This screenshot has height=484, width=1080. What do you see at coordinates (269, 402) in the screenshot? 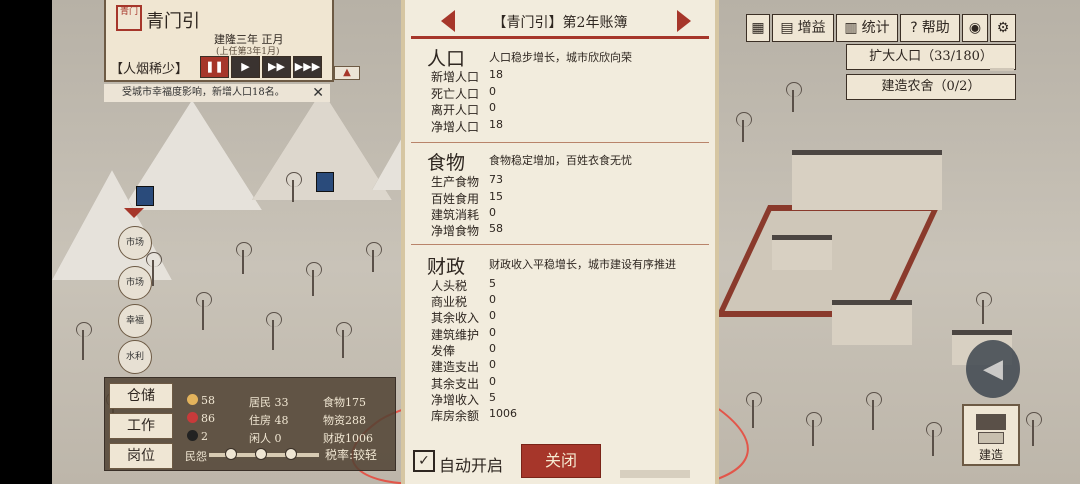
I see `residents-stat: 居民 33` at bounding box center [269, 402].